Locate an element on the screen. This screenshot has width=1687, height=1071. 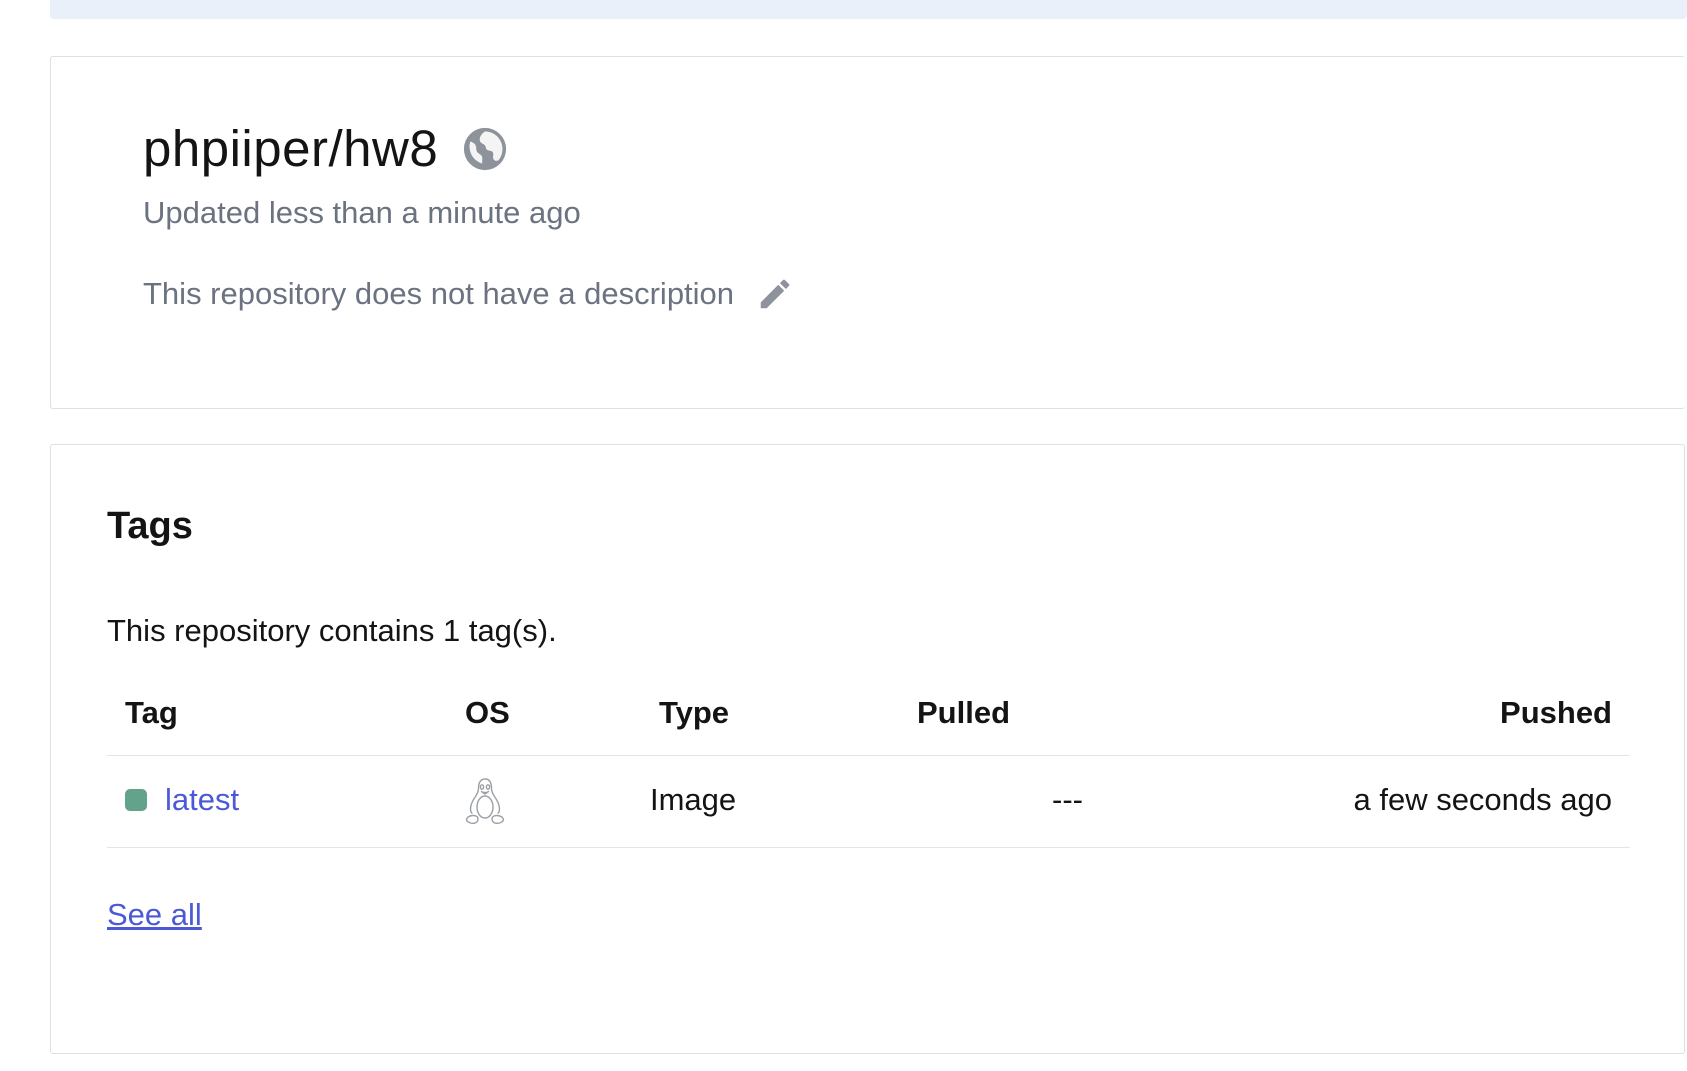
globe-icon is located at coordinates (485, 148).